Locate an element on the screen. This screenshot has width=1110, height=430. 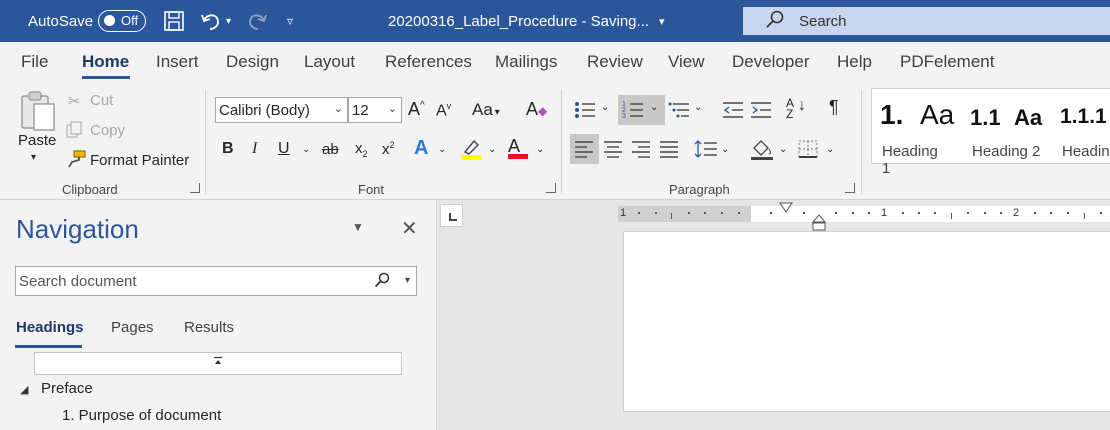
heading-preface: Preface is located at coordinates (67, 388).